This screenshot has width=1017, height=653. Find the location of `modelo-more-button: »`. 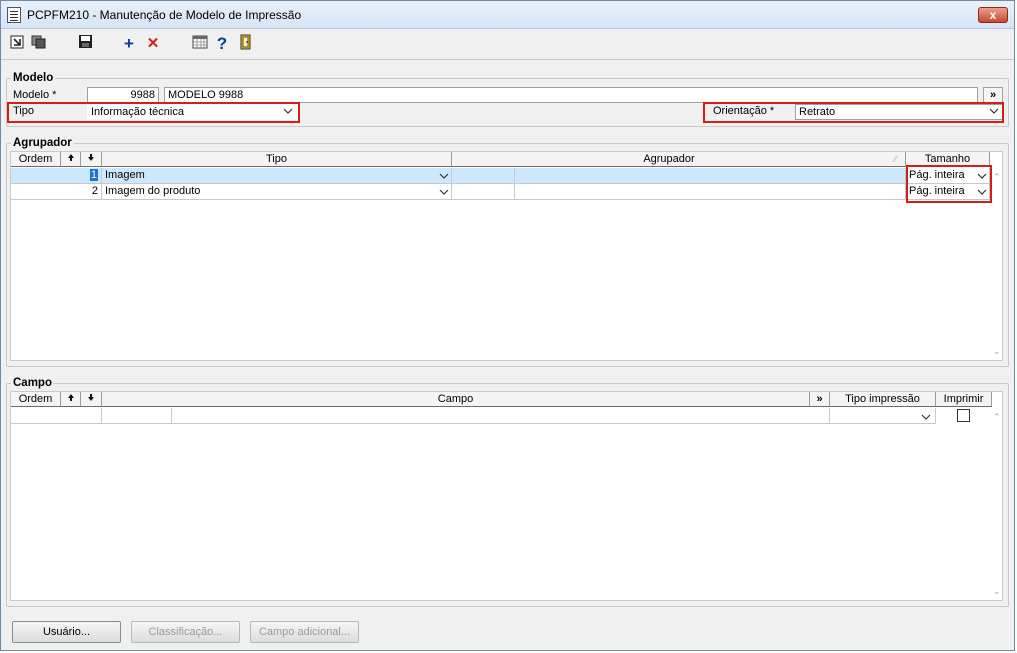

modelo-more-button: » is located at coordinates (993, 95).